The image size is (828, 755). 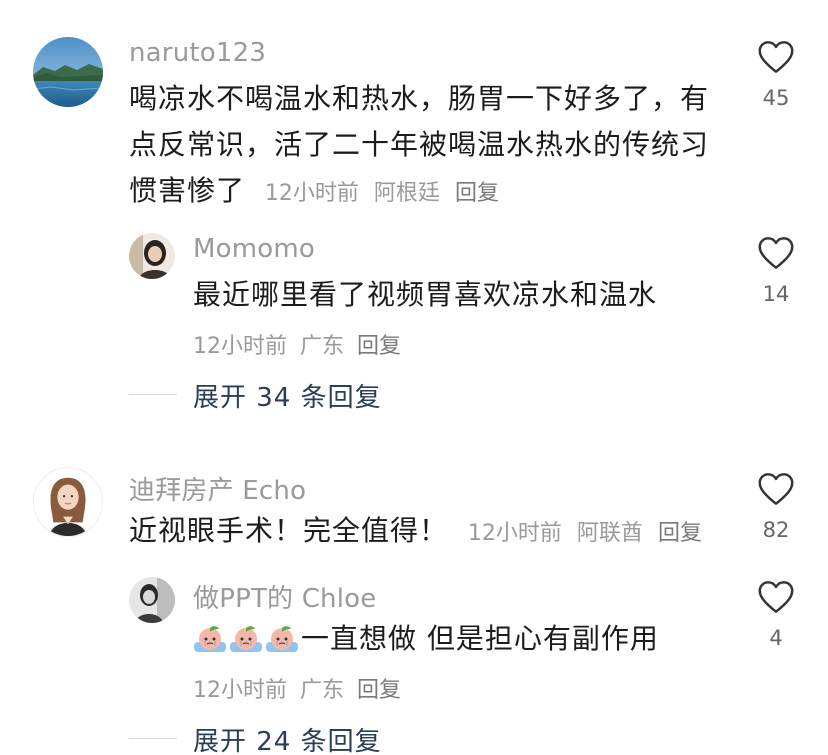 I want to click on comment-username: 迪拜房产 Echo, so click(x=217, y=488).